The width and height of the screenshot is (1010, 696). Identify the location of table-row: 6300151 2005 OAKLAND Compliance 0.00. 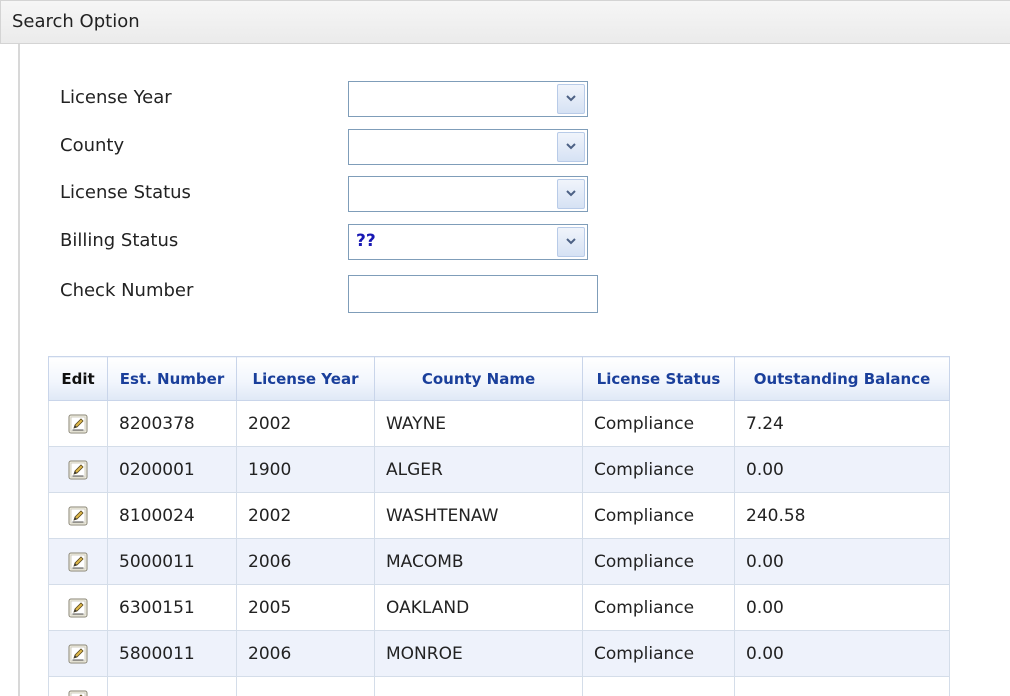
(499, 607).